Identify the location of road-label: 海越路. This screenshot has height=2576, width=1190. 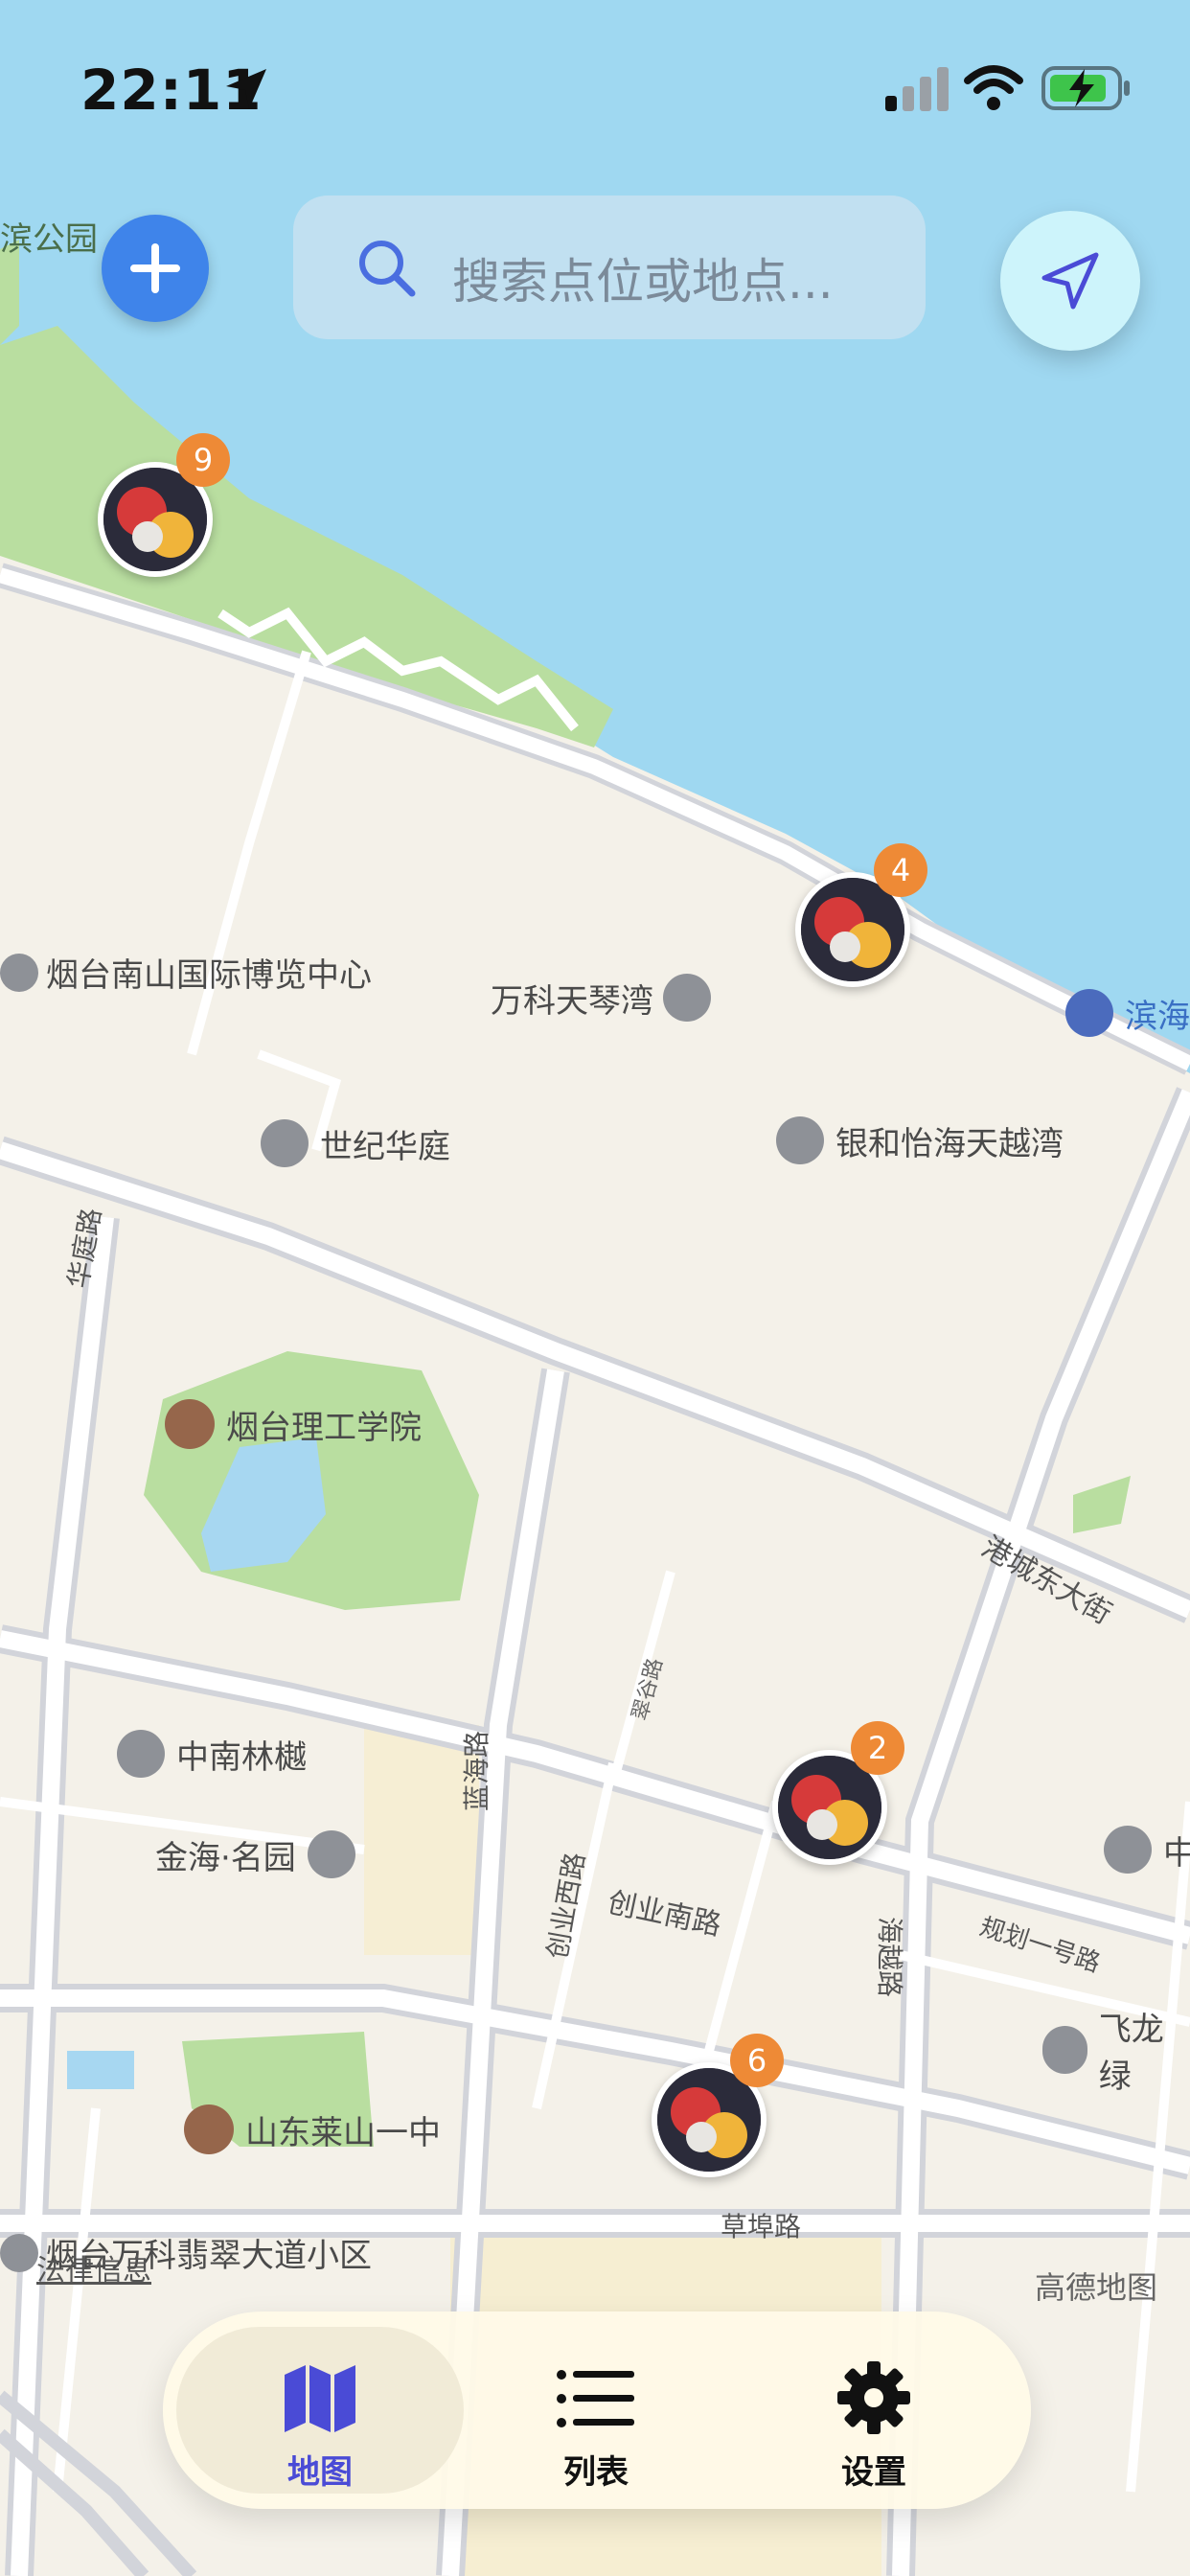
(889, 1957).